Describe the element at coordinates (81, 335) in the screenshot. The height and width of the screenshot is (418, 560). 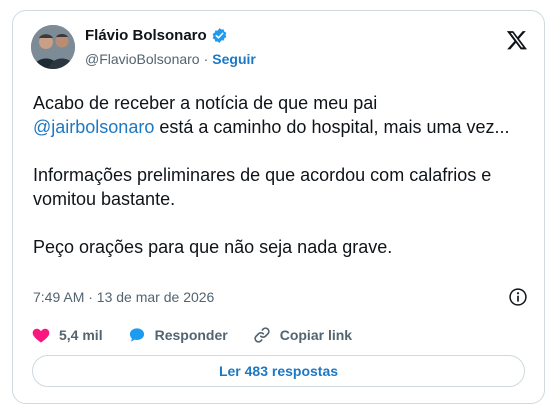
I see `like-count: 5,4 mil` at that location.